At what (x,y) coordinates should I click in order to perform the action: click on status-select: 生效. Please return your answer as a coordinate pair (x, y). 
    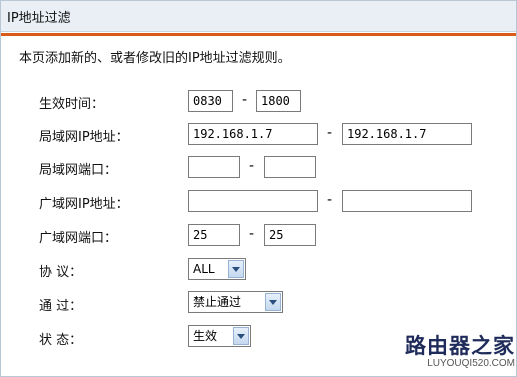
    Looking at the image, I should click on (219, 336).